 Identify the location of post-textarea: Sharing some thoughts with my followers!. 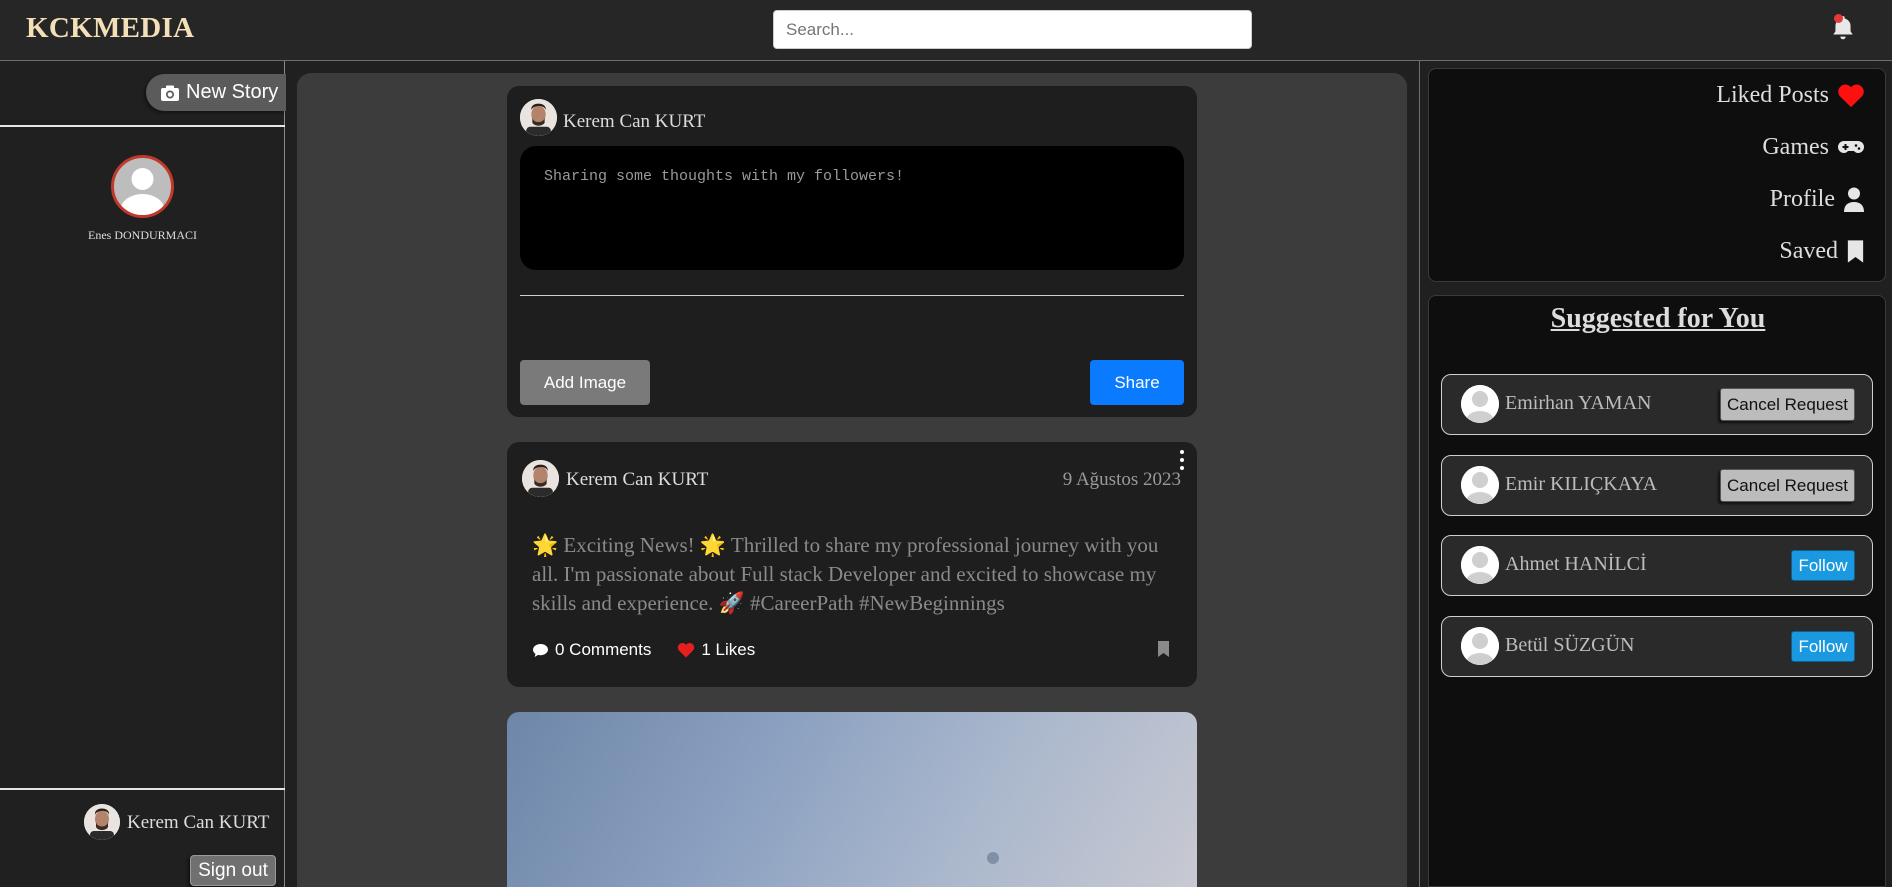
(852, 208).